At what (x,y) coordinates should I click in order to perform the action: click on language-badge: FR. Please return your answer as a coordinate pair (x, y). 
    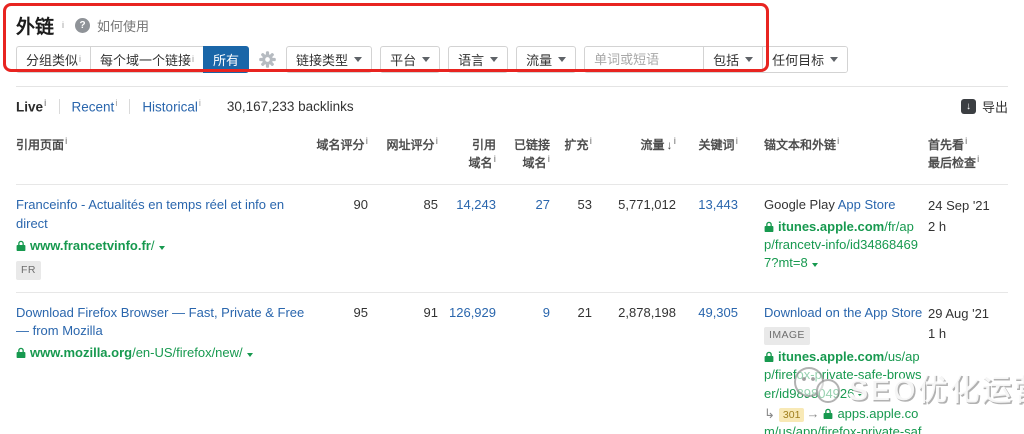
    Looking at the image, I should click on (28, 270).